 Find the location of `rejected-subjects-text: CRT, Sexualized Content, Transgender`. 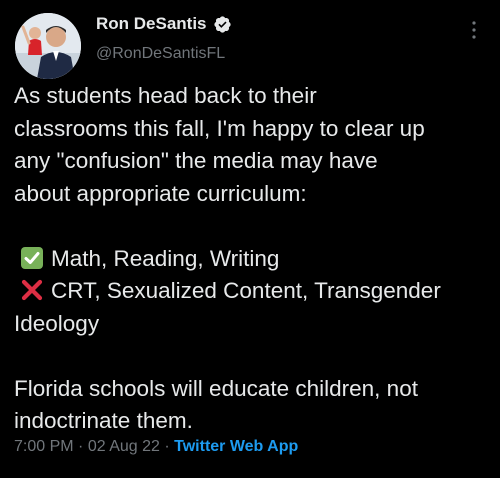

rejected-subjects-text: CRT, Sexualized Content, Transgender is located at coordinates (246, 290).